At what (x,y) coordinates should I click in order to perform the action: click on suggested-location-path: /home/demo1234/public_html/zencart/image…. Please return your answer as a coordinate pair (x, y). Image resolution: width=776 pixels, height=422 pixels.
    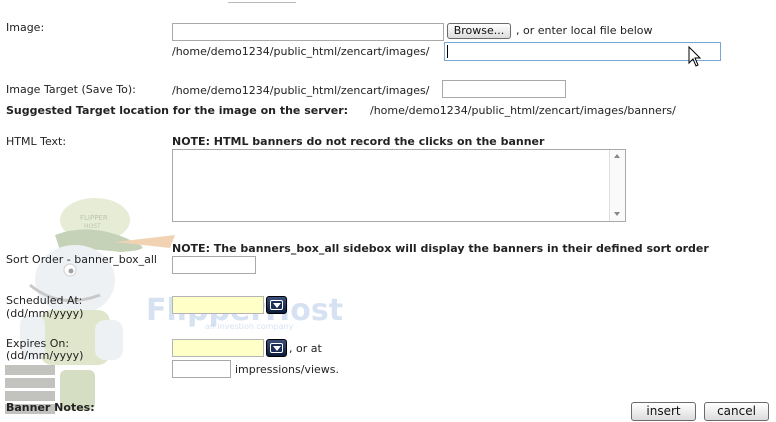
    Looking at the image, I should click on (523, 110).